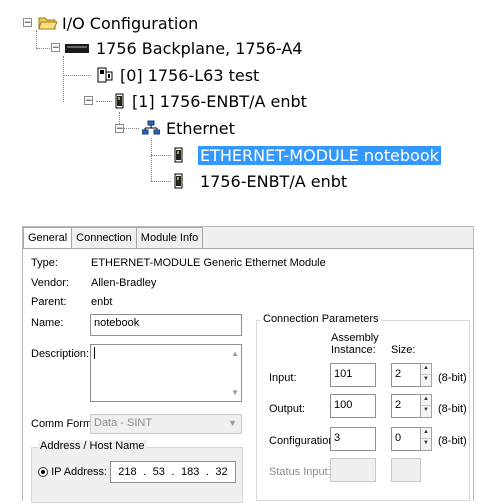 The width and height of the screenshot is (500, 503). I want to click on tree-label-ethernet: Ethernet, so click(200, 128).